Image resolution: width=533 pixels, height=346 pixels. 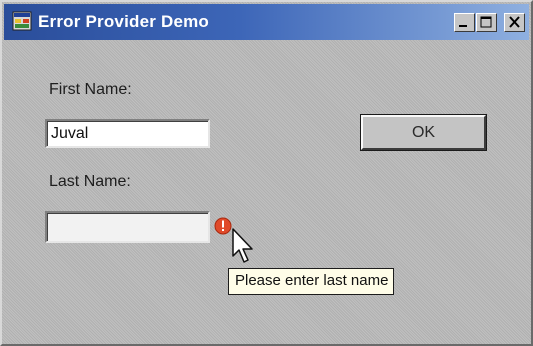 I want to click on minimize-button, so click(x=464, y=22).